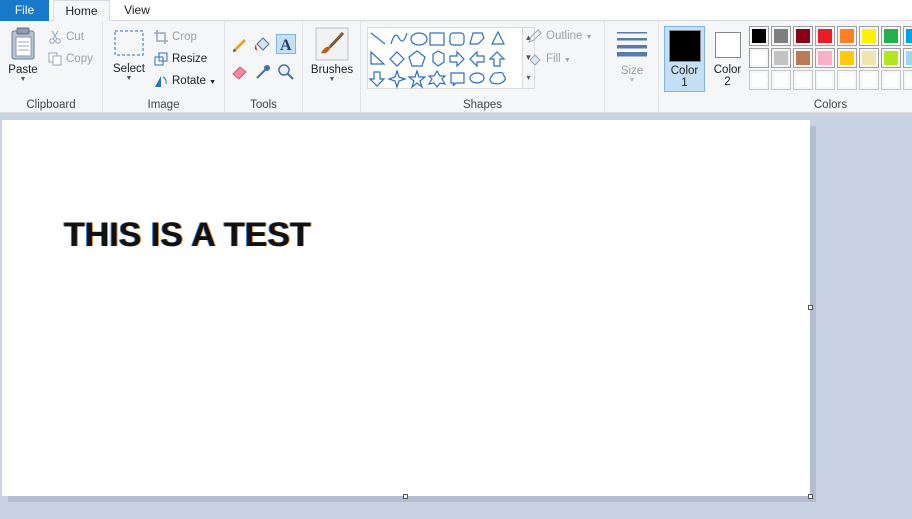  What do you see at coordinates (549, 59) in the screenshot?
I see `fill-button: Fill ▼` at bounding box center [549, 59].